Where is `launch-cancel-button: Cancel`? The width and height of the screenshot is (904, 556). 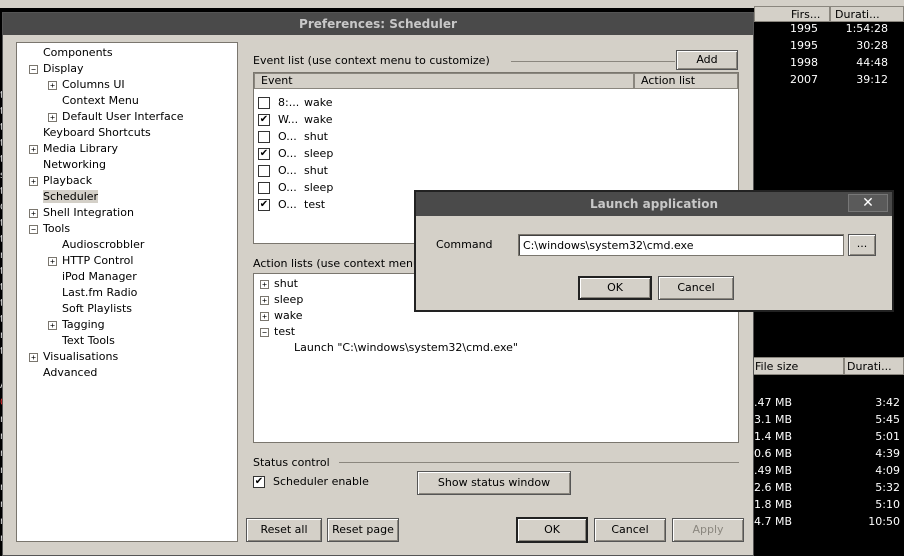
launch-cancel-button: Cancel is located at coordinates (696, 288).